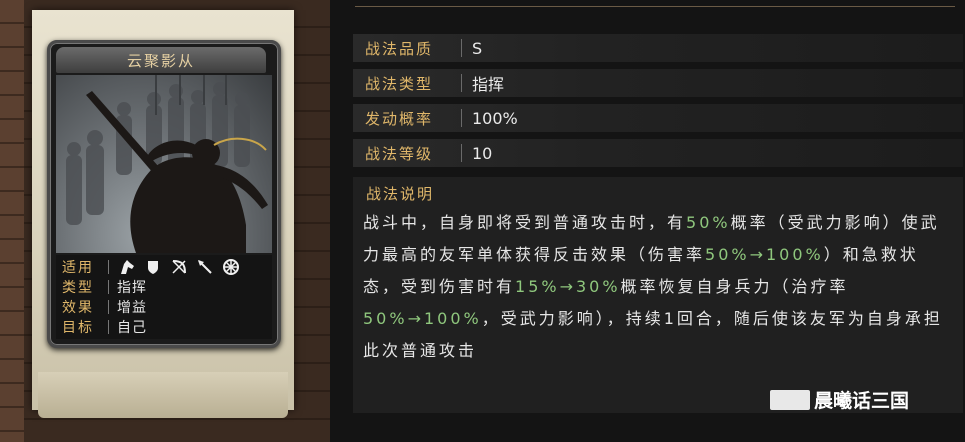 Image resolution: width=965 pixels, height=442 pixels. I want to click on desc-part: 概率恢复自身兵力（治疗率, so click(734, 286).